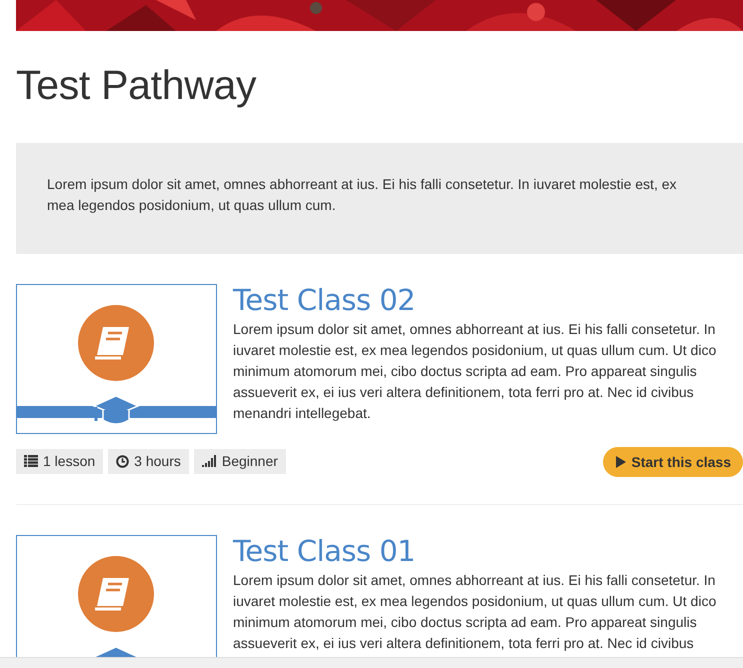 The height and width of the screenshot is (668, 743). Describe the element at coordinates (621, 462) in the screenshot. I see `play-icon` at that location.